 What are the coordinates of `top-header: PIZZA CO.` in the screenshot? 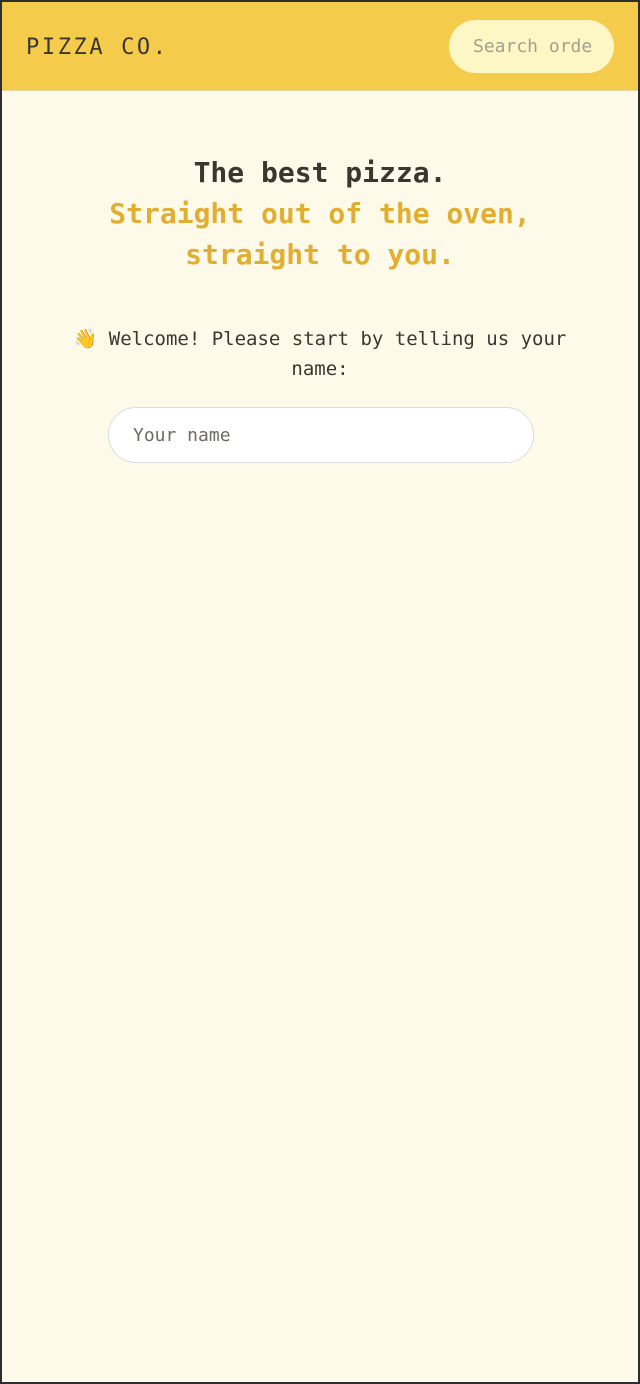 It's located at (320, 46).